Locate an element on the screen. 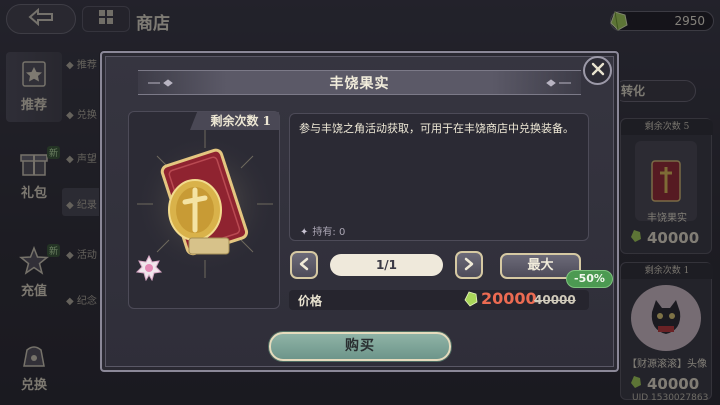  price-label: 价格 is located at coordinates (310, 301).